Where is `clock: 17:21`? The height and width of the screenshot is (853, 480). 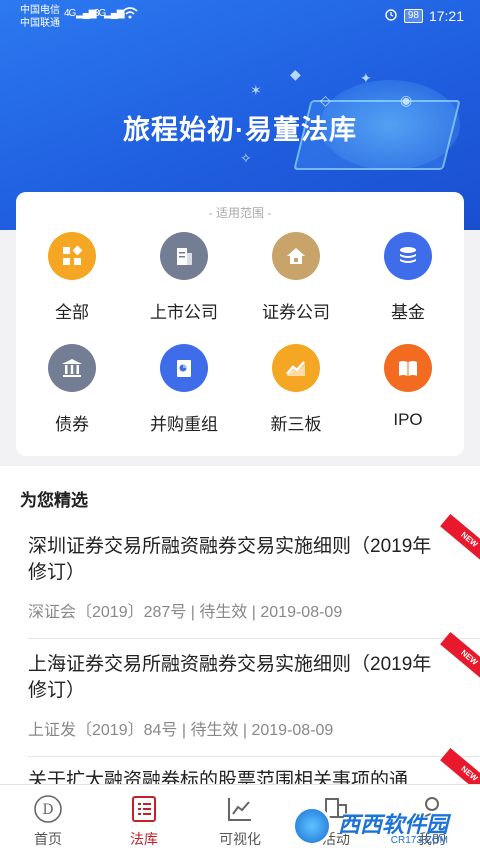 clock: 17:21 is located at coordinates (446, 15).